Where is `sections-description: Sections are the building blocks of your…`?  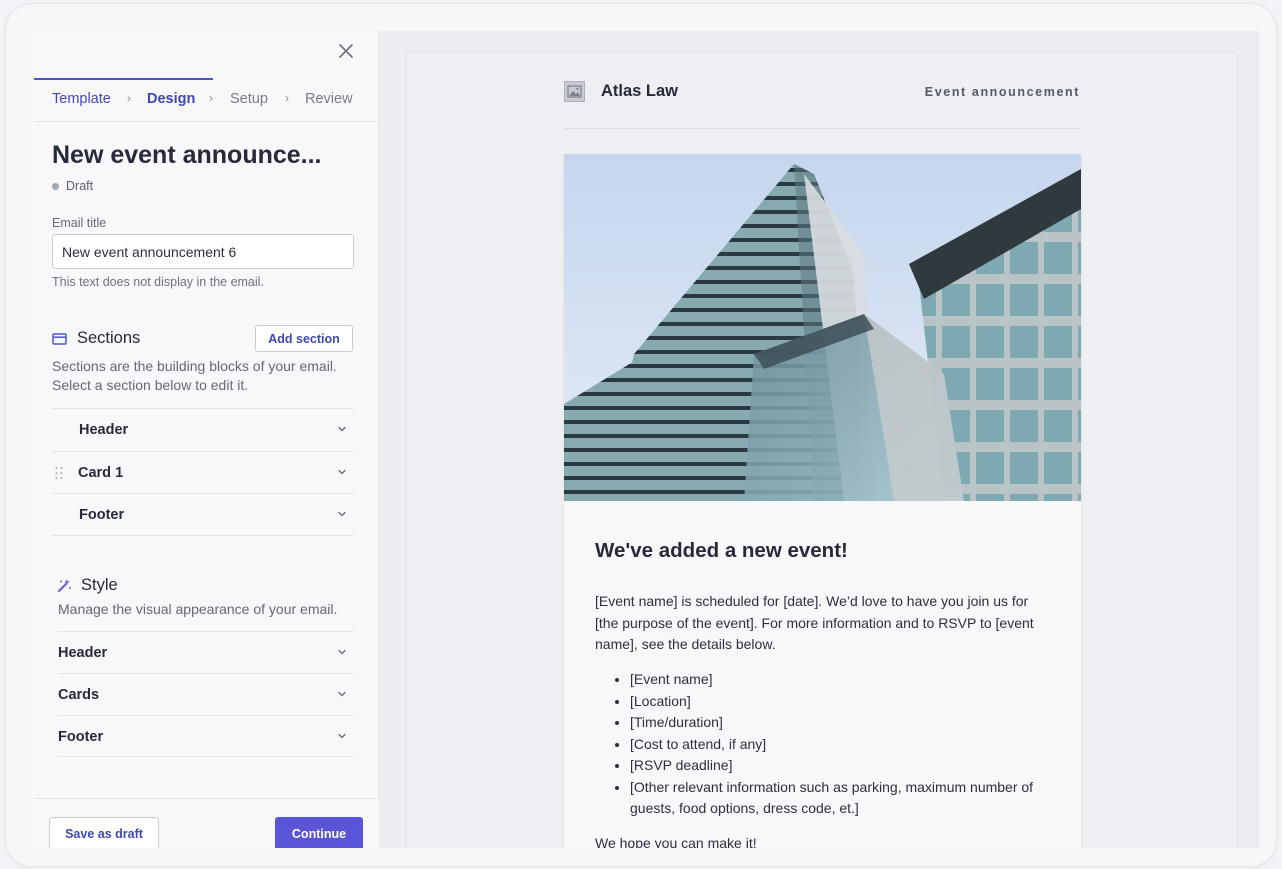
sections-description: Sections are the building blocks of your… is located at coordinates (194, 375).